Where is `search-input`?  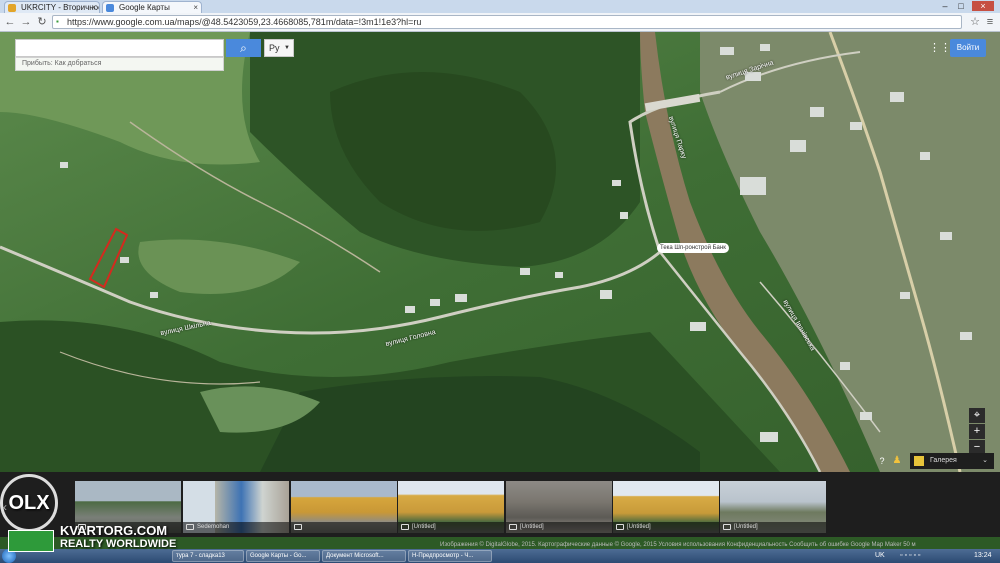 search-input is located at coordinates (119, 48).